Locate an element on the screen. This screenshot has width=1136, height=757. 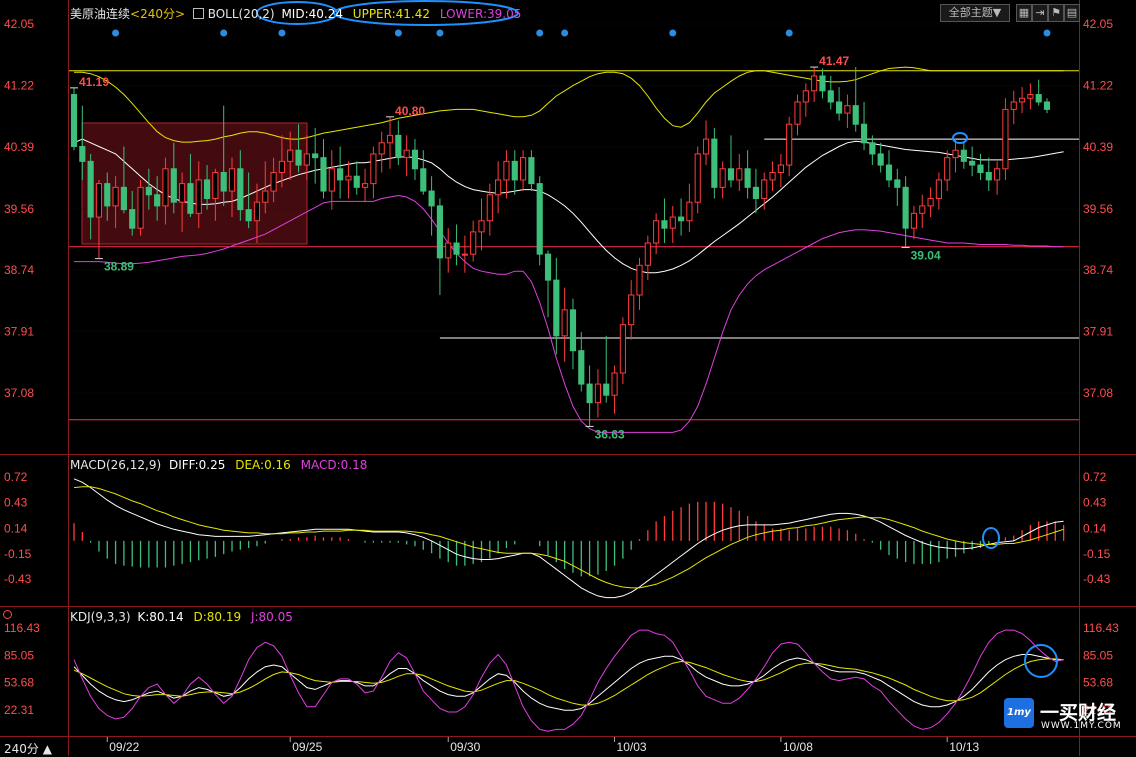
flag-icon: ⚑ is located at coordinates (1056, 13).